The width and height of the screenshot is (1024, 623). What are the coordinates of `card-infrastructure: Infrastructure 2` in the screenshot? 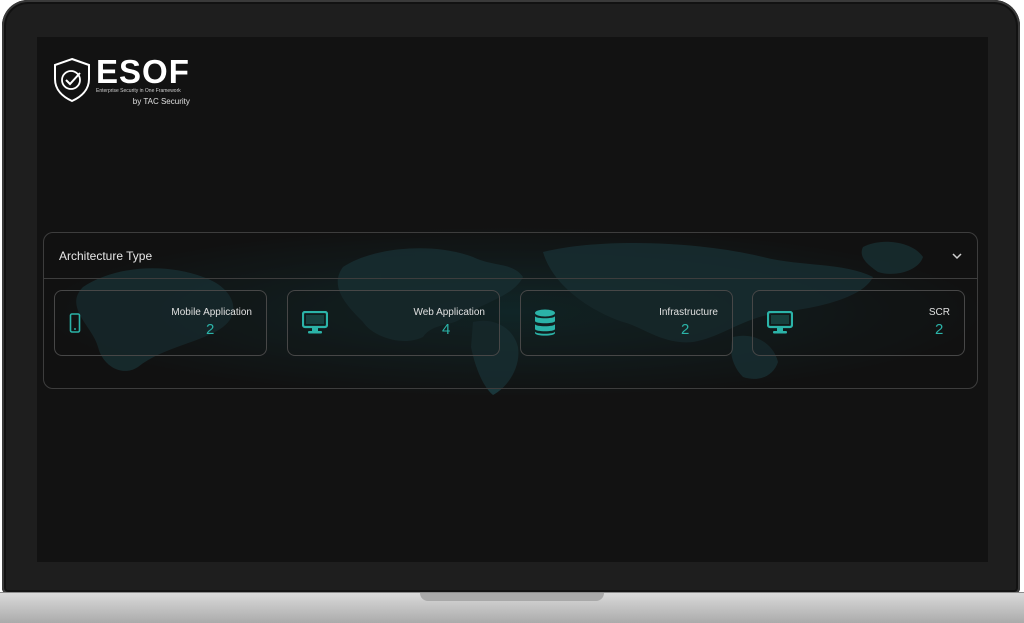 It's located at (626, 323).